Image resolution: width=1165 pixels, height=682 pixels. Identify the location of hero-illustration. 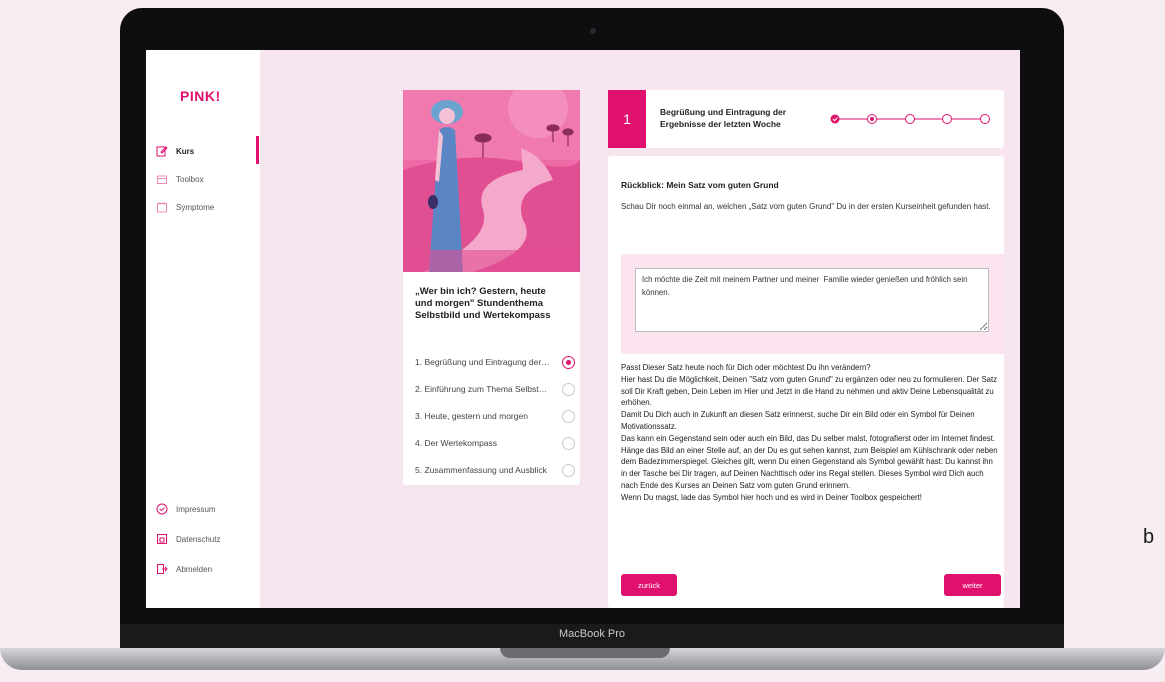
(491, 181).